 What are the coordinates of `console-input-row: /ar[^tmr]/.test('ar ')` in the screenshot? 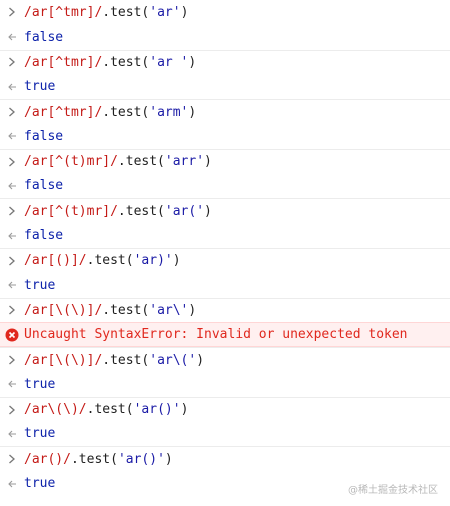 It's located at (225, 62).